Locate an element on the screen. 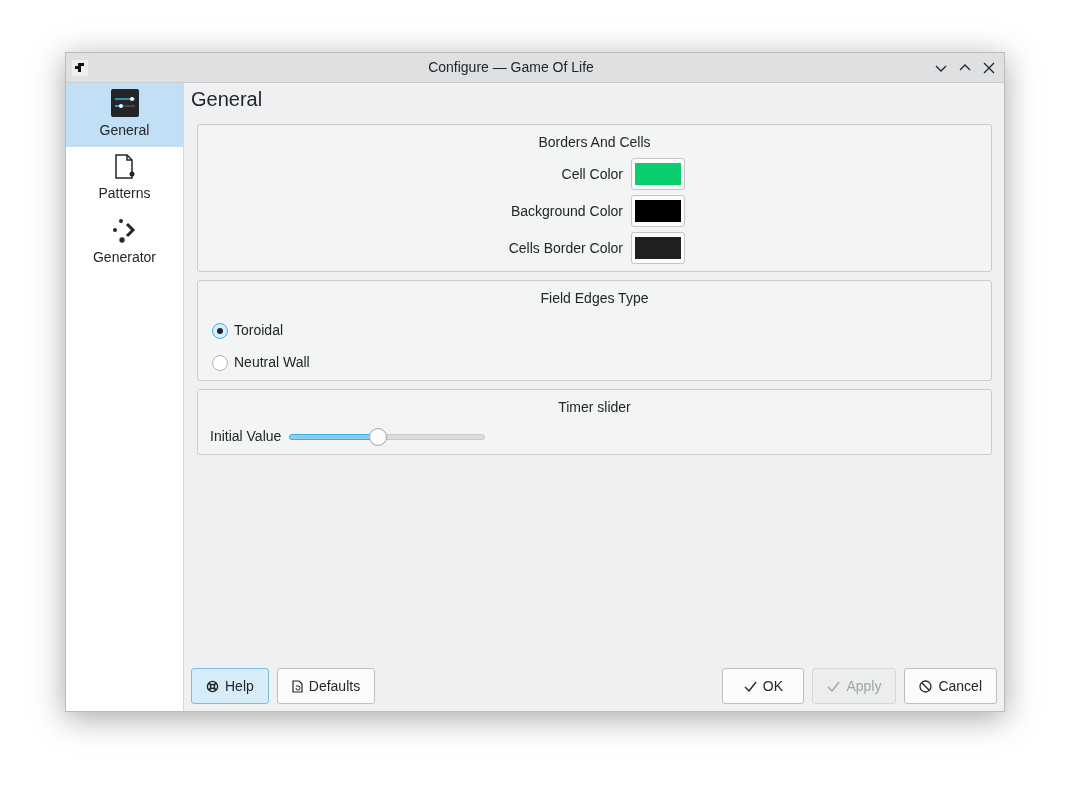 This screenshot has width=1070, height=789. dialog-button: OK is located at coordinates (763, 686).